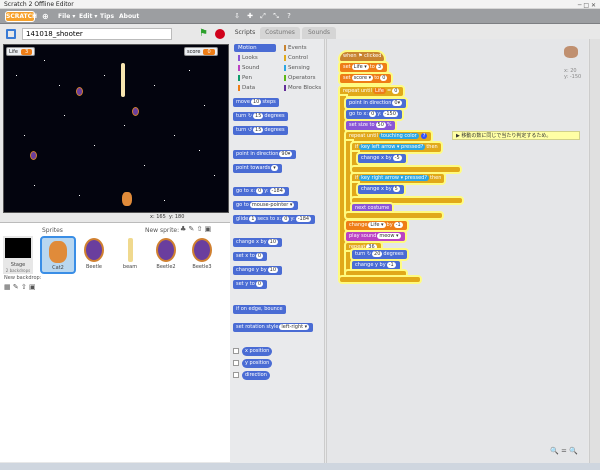 This screenshot has height=470, width=600. What do you see at coordinates (255, 78) in the screenshot?
I see `category-pen: Pen` at bounding box center [255, 78].